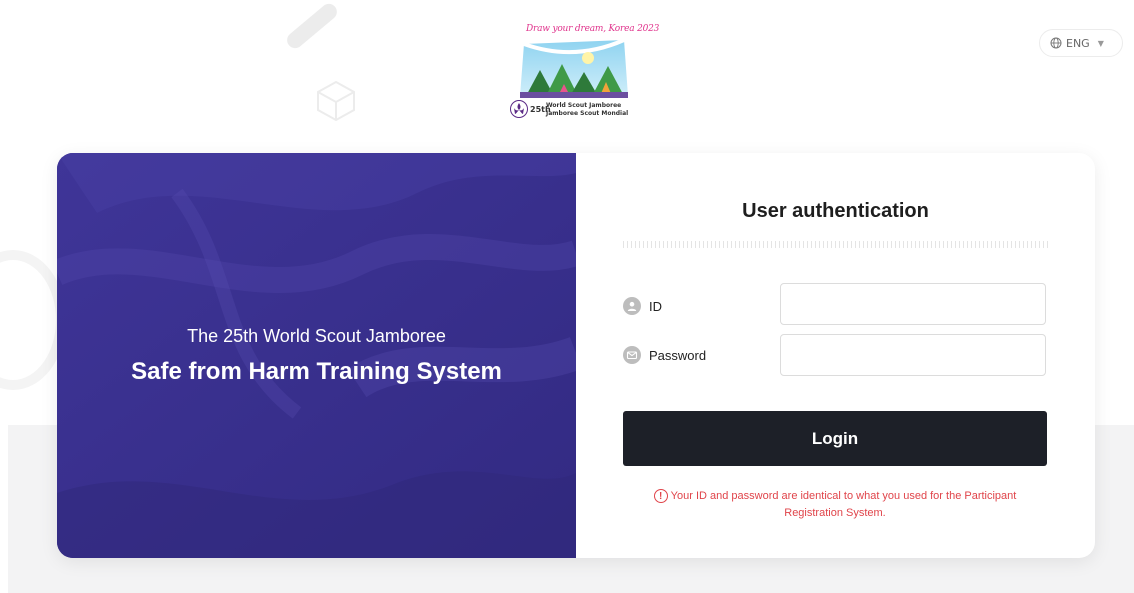  Describe the element at coordinates (632, 306) in the screenshot. I see `user-icon` at that location.